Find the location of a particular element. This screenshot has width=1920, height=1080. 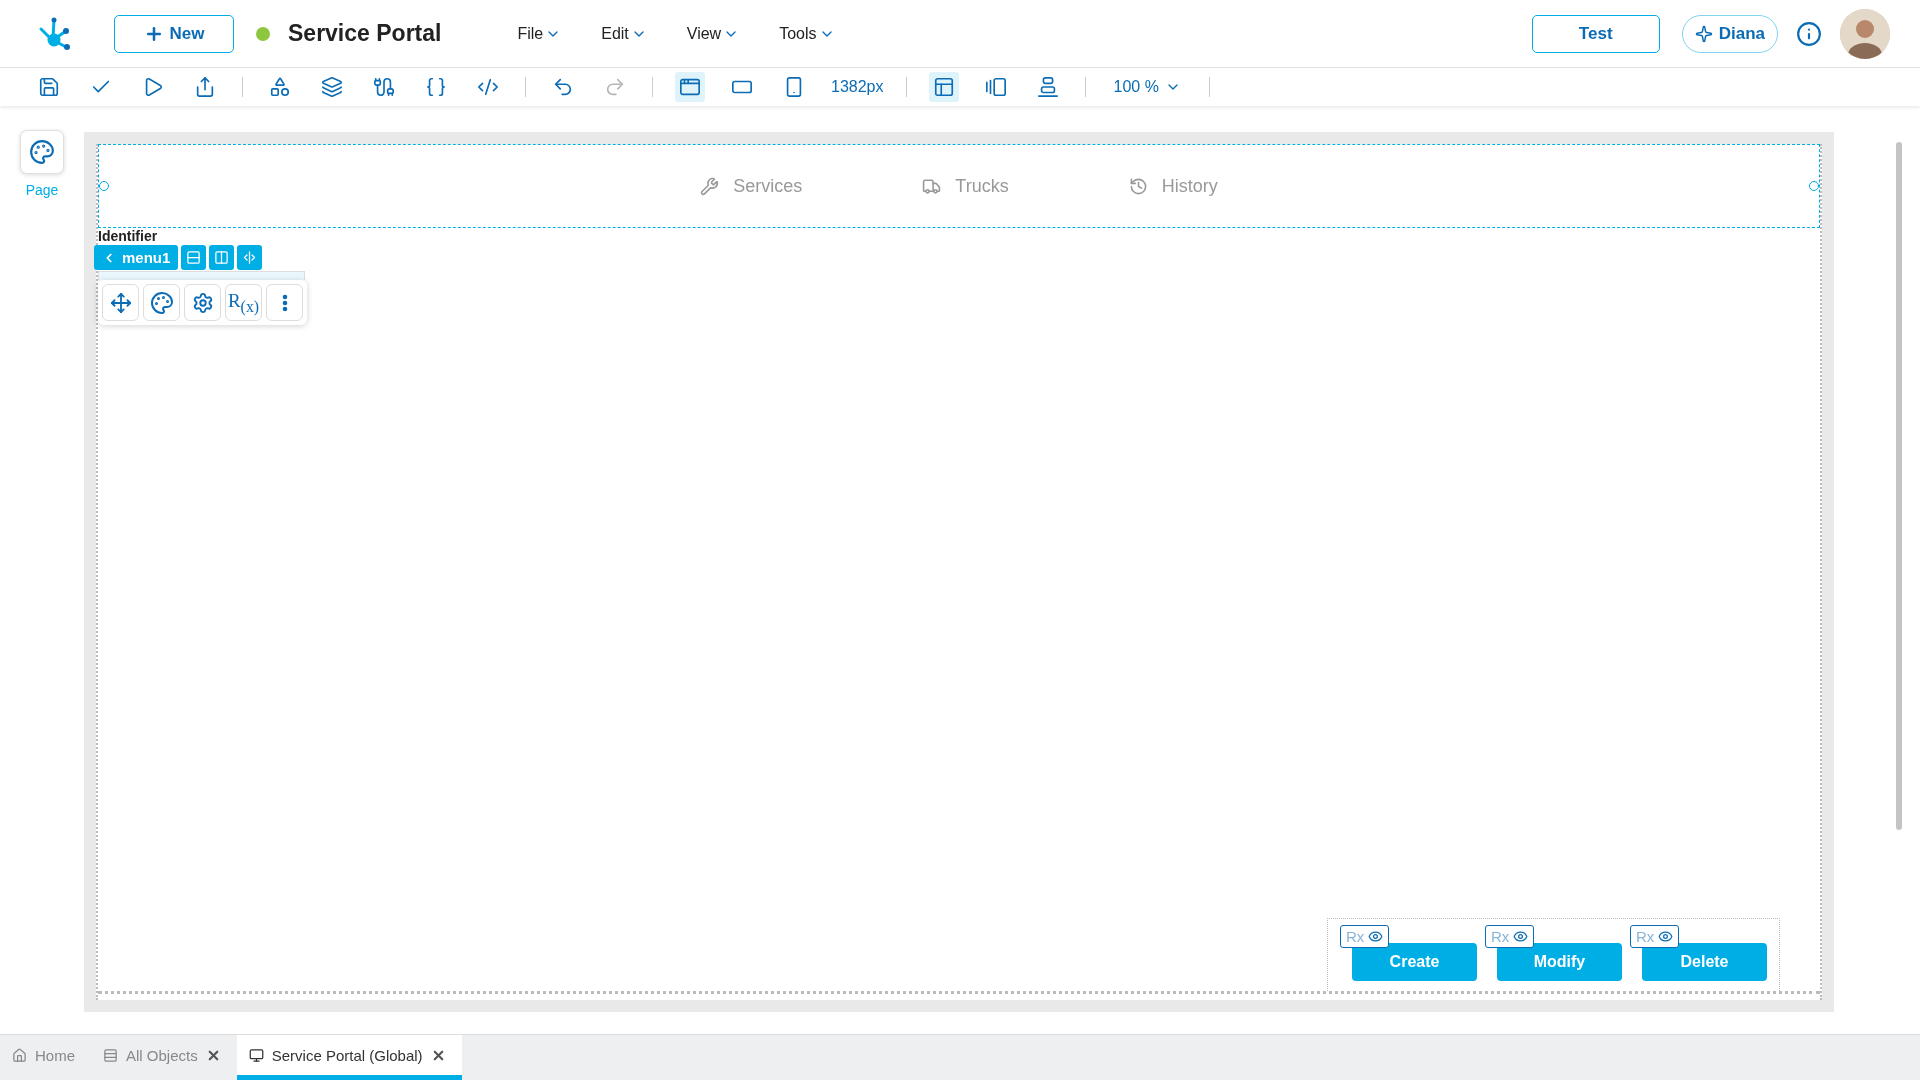

new-button: New is located at coordinates (174, 33).